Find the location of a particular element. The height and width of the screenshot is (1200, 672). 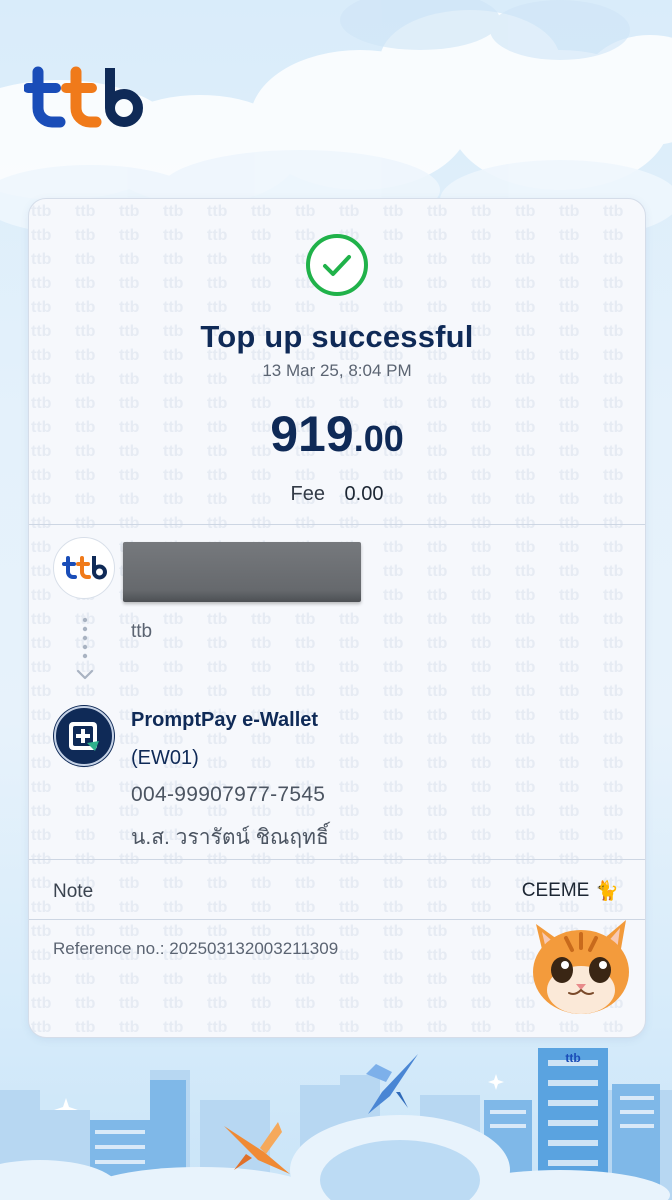

from-bank-avatar is located at coordinates (84, 568).